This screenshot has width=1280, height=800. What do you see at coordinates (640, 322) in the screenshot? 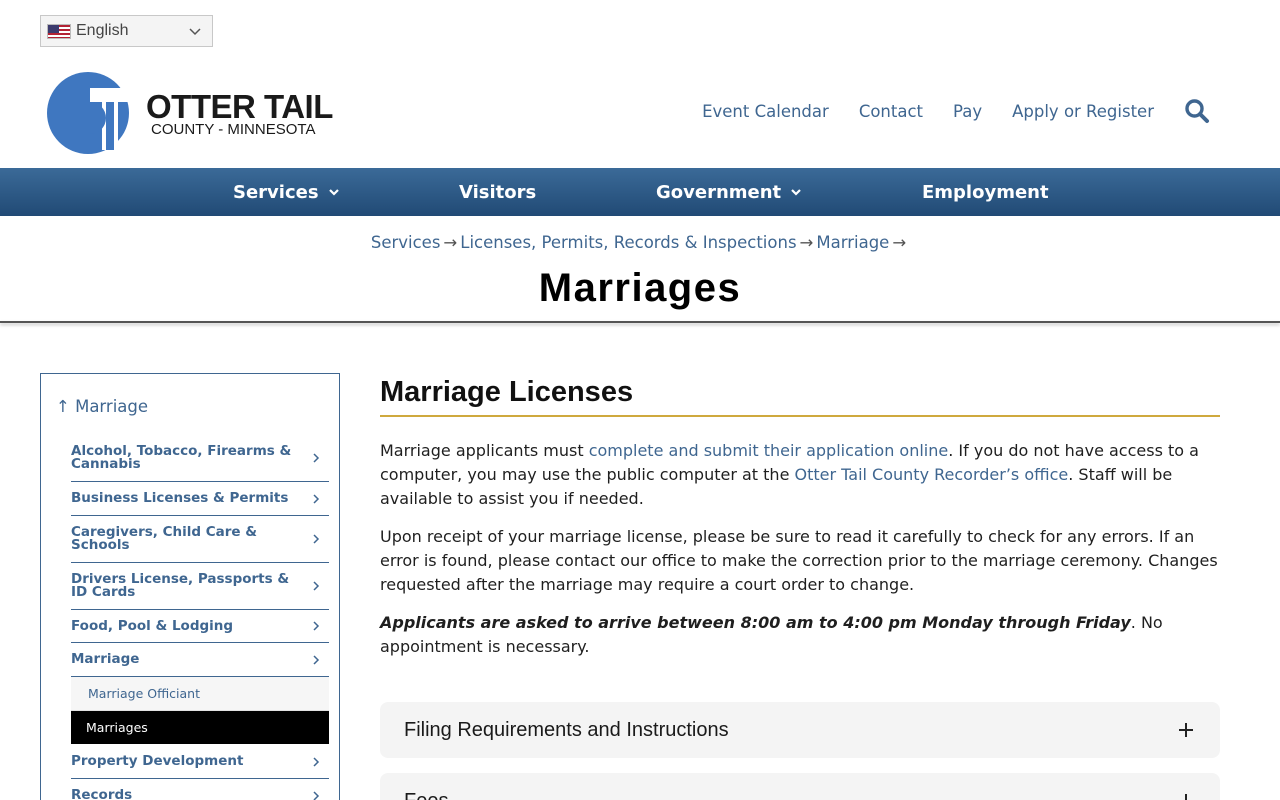
I see `title-divider` at bounding box center [640, 322].